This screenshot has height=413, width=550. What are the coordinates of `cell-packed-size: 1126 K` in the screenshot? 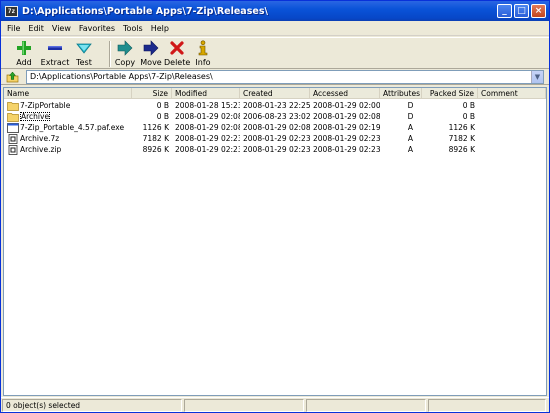 It's located at (461, 127).